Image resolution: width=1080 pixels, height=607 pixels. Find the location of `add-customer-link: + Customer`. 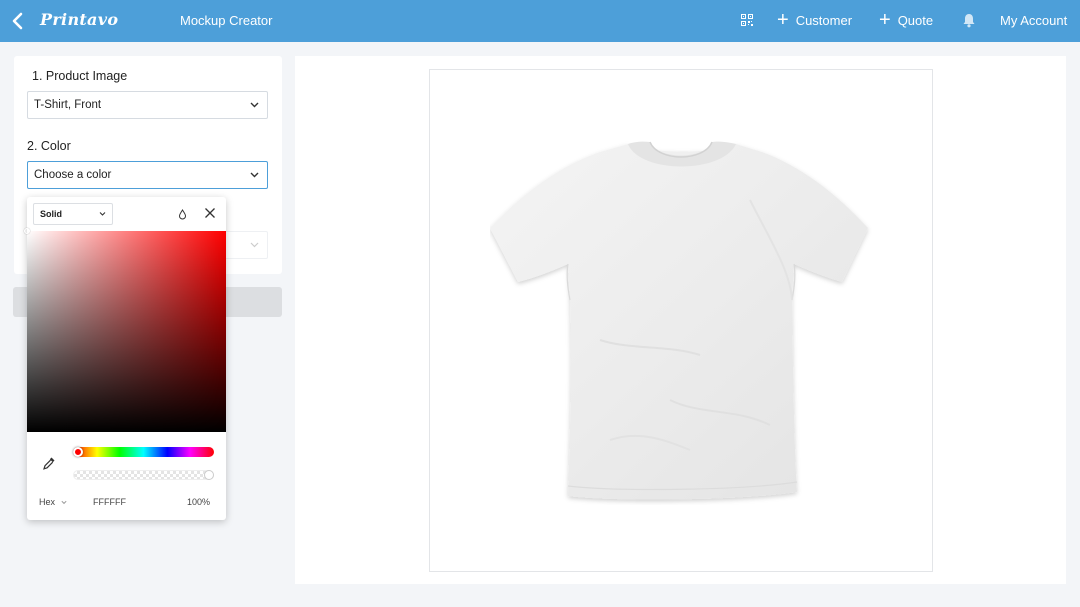

add-customer-link: + Customer is located at coordinates (815, 20).